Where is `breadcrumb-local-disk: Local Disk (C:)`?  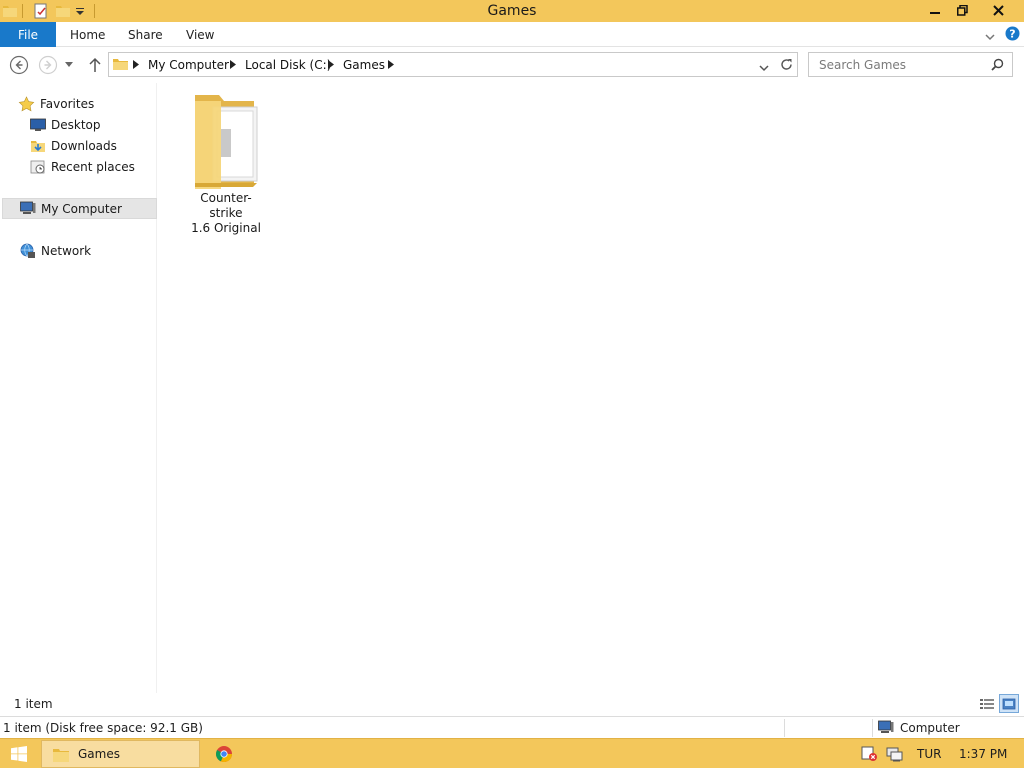
breadcrumb-local-disk: Local Disk (C:) is located at coordinates (288, 65).